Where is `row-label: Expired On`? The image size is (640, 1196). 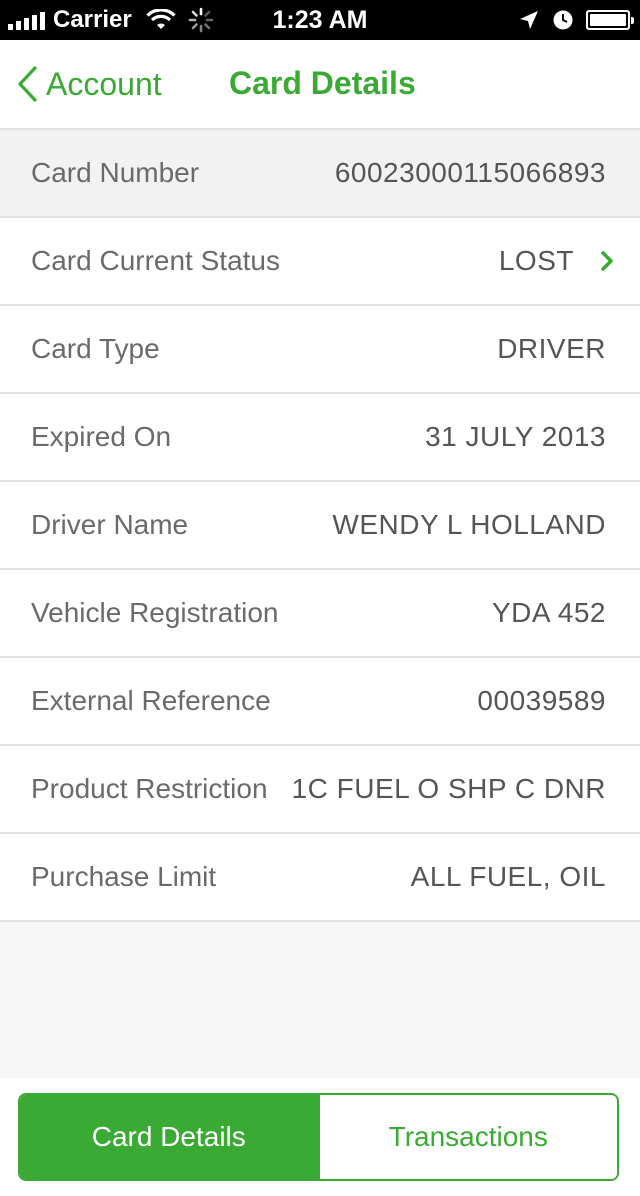 row-label: Expired On is located at coordinates (101, 436).